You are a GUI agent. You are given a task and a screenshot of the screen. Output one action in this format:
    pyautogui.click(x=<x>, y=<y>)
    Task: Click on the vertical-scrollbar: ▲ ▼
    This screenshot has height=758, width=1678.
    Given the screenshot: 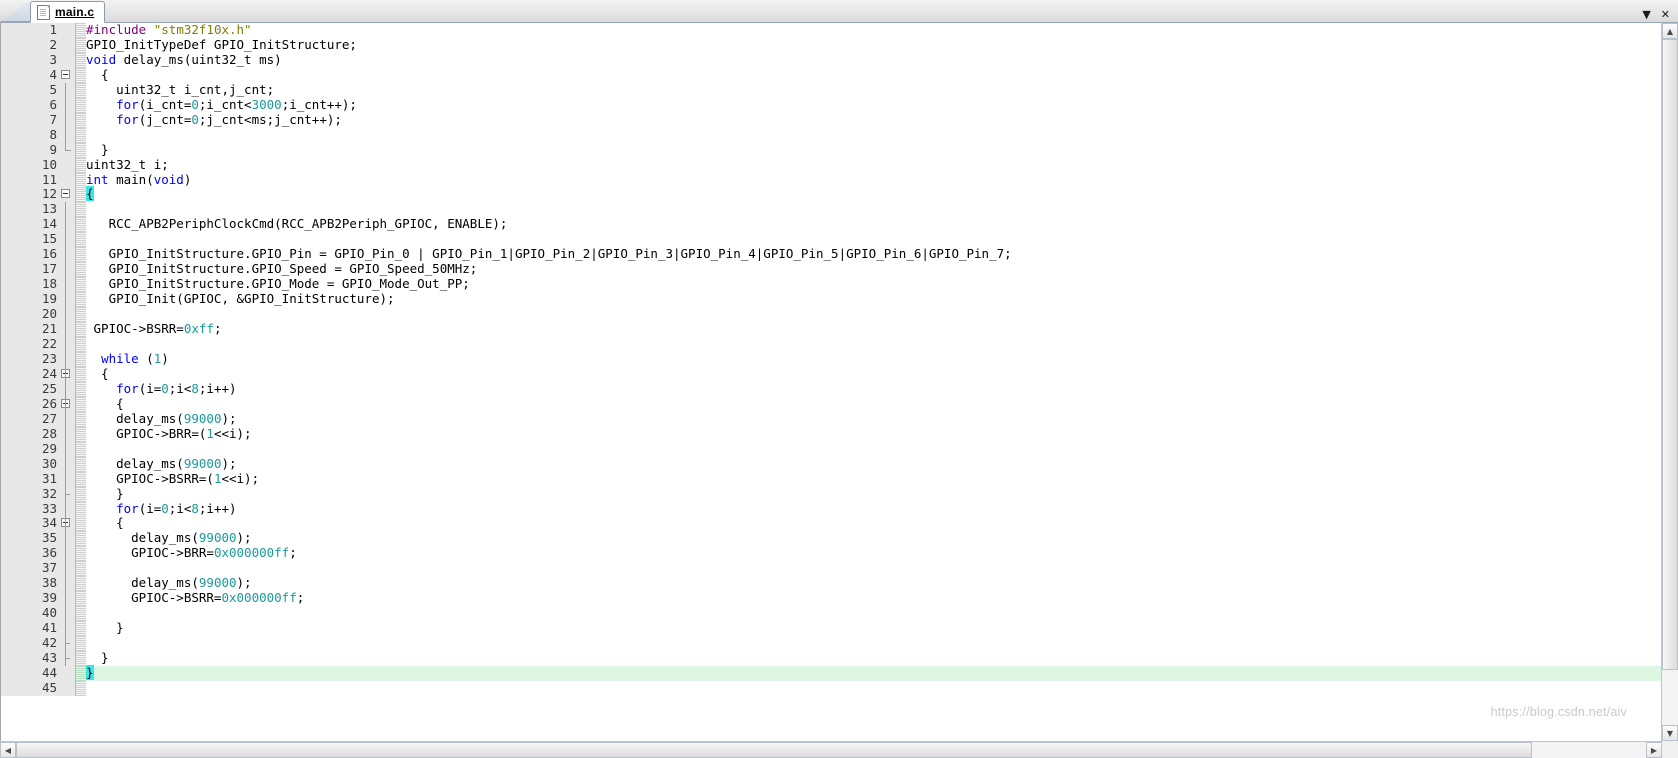 What is the action you would take?
    pyautogui.click(x=1669, y=382)
    